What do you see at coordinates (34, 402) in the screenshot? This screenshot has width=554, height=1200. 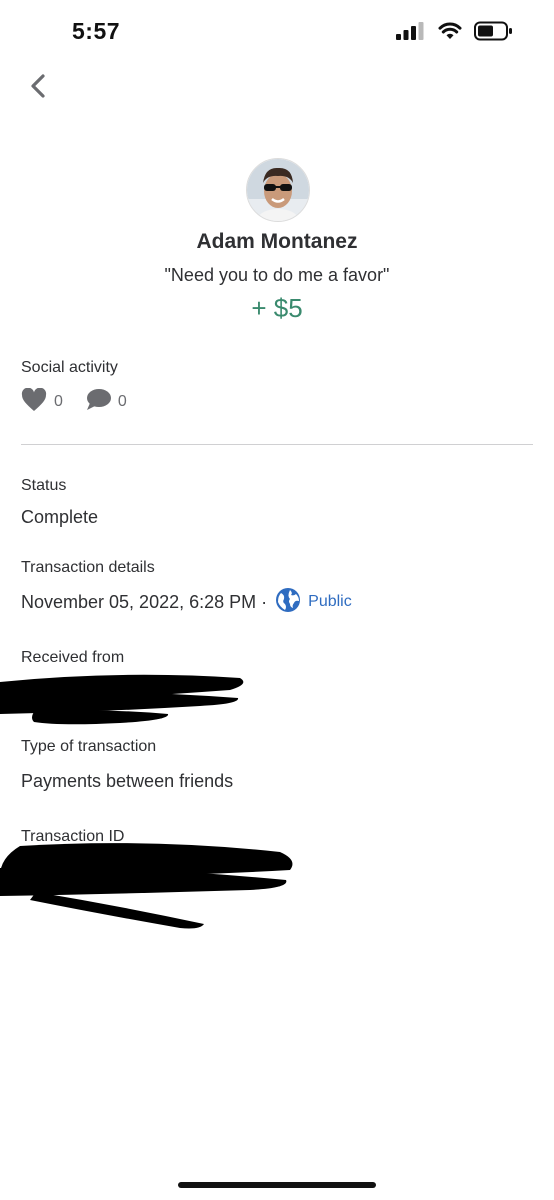 I see `heart-icon` at bounding box center [34, 402].